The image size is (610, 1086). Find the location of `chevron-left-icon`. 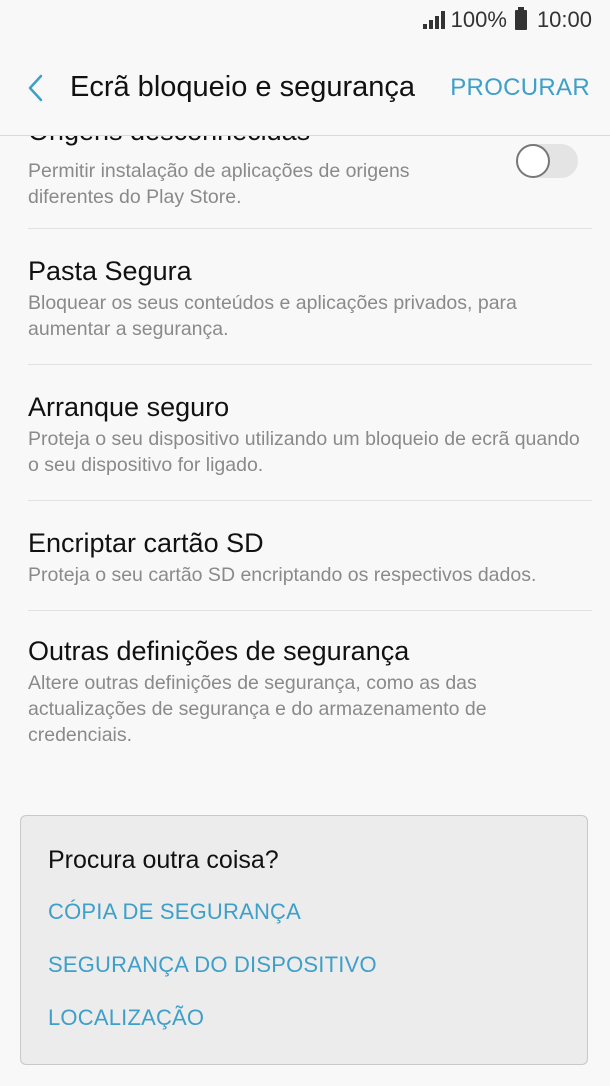

chevron-left-icon is located at coordinates (35, 87).